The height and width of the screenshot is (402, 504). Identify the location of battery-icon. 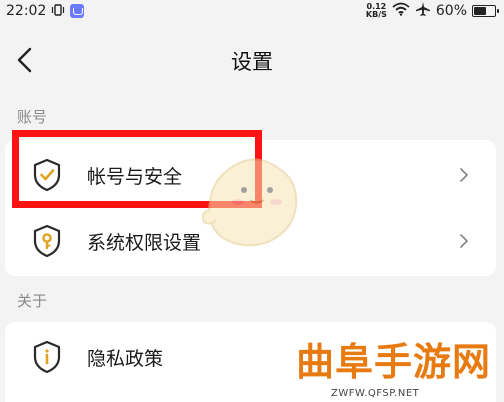
(485, 11).